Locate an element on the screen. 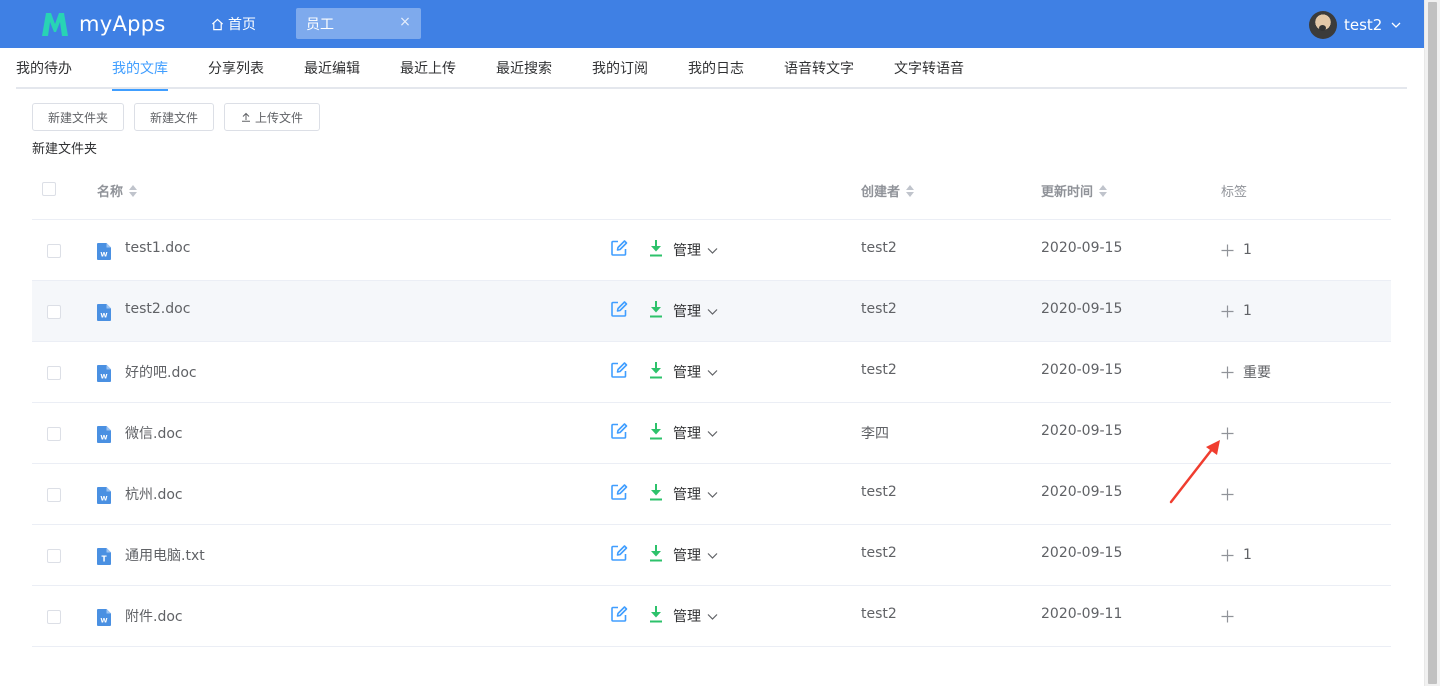  subnav-item-subscriptions: 我的订阅 is located at coordinates (620, 69).